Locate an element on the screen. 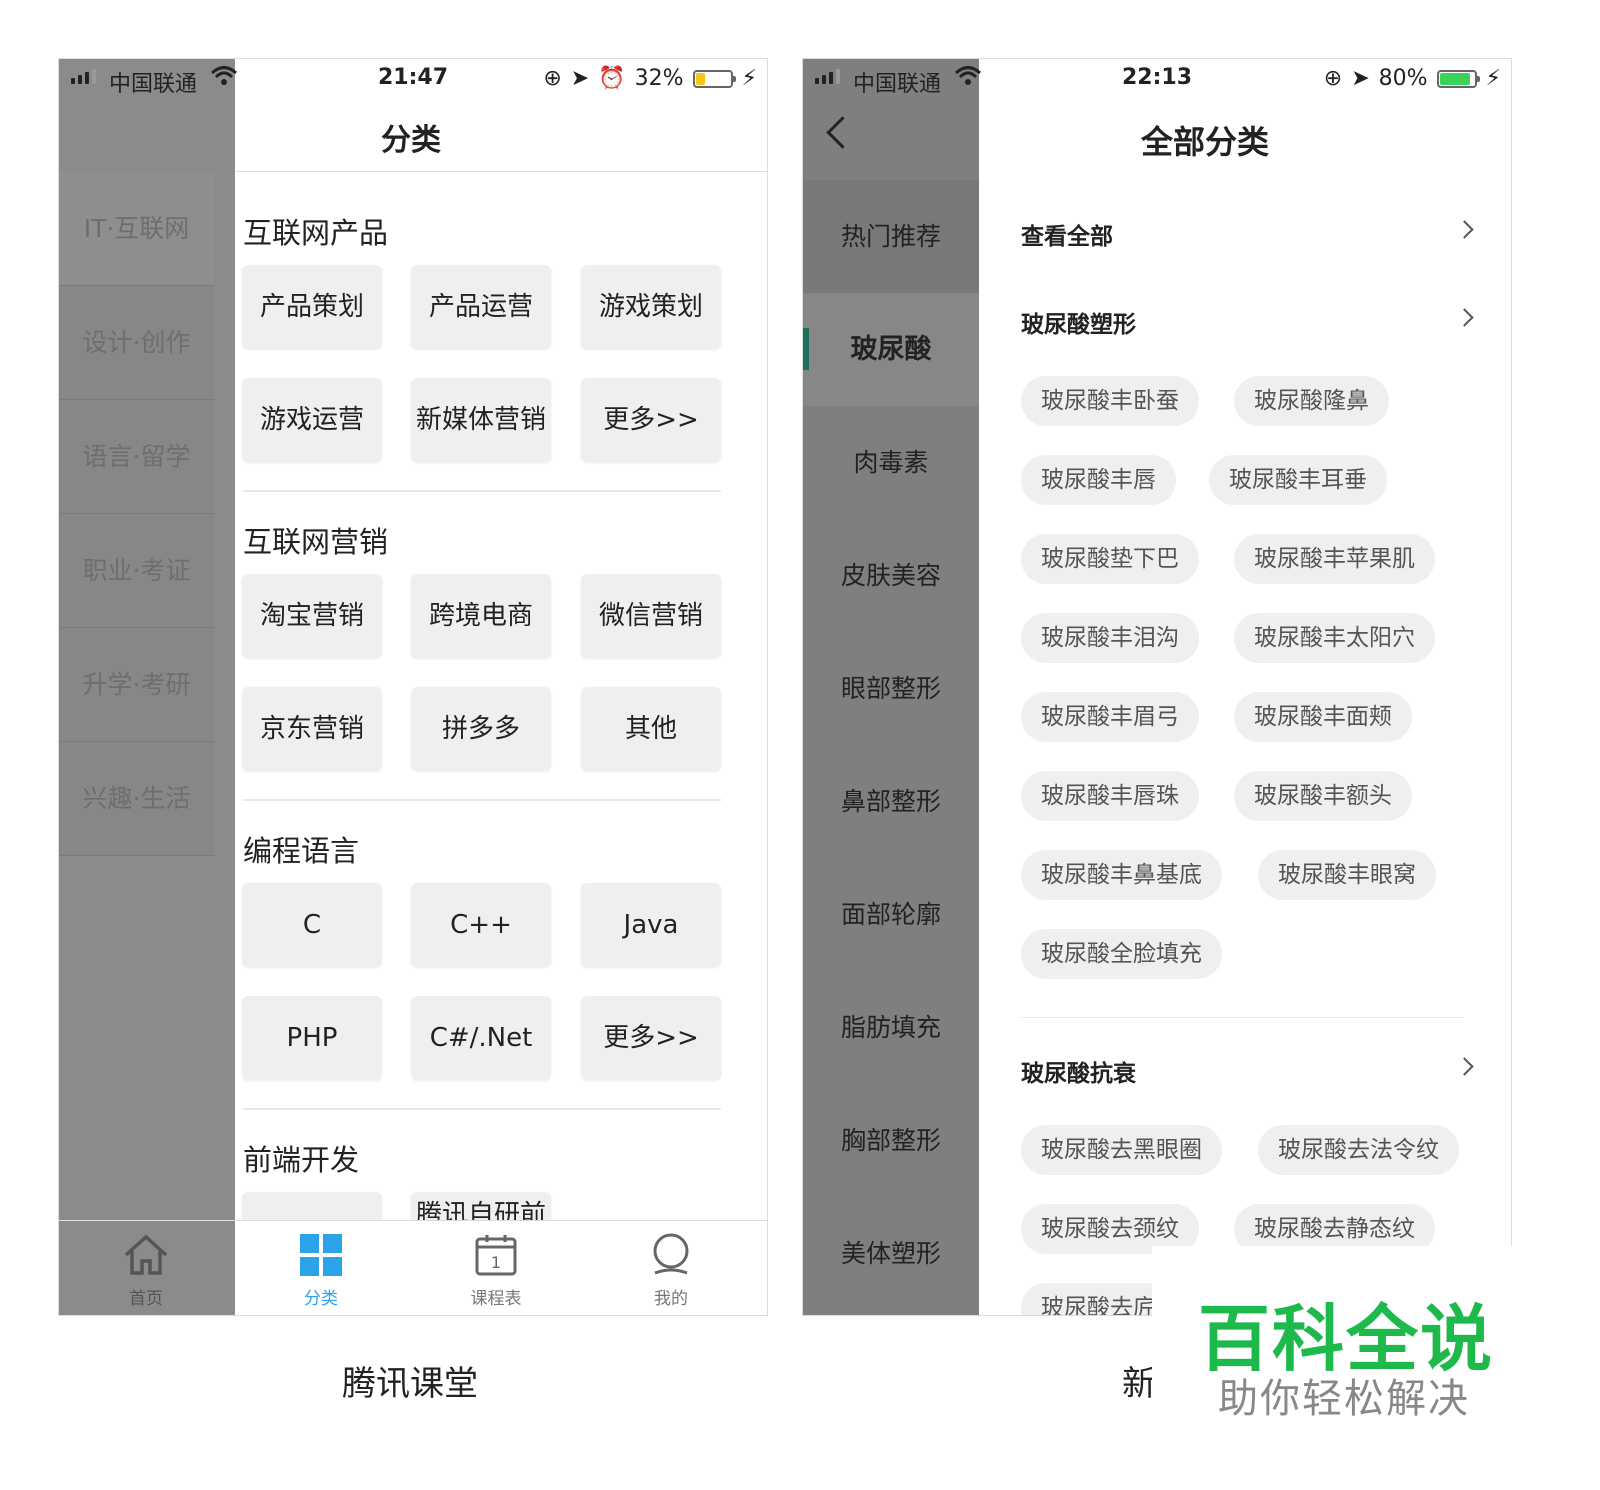  tag-chip: 玻尿酸隆鼻 is located at coordinates (1311, 401).